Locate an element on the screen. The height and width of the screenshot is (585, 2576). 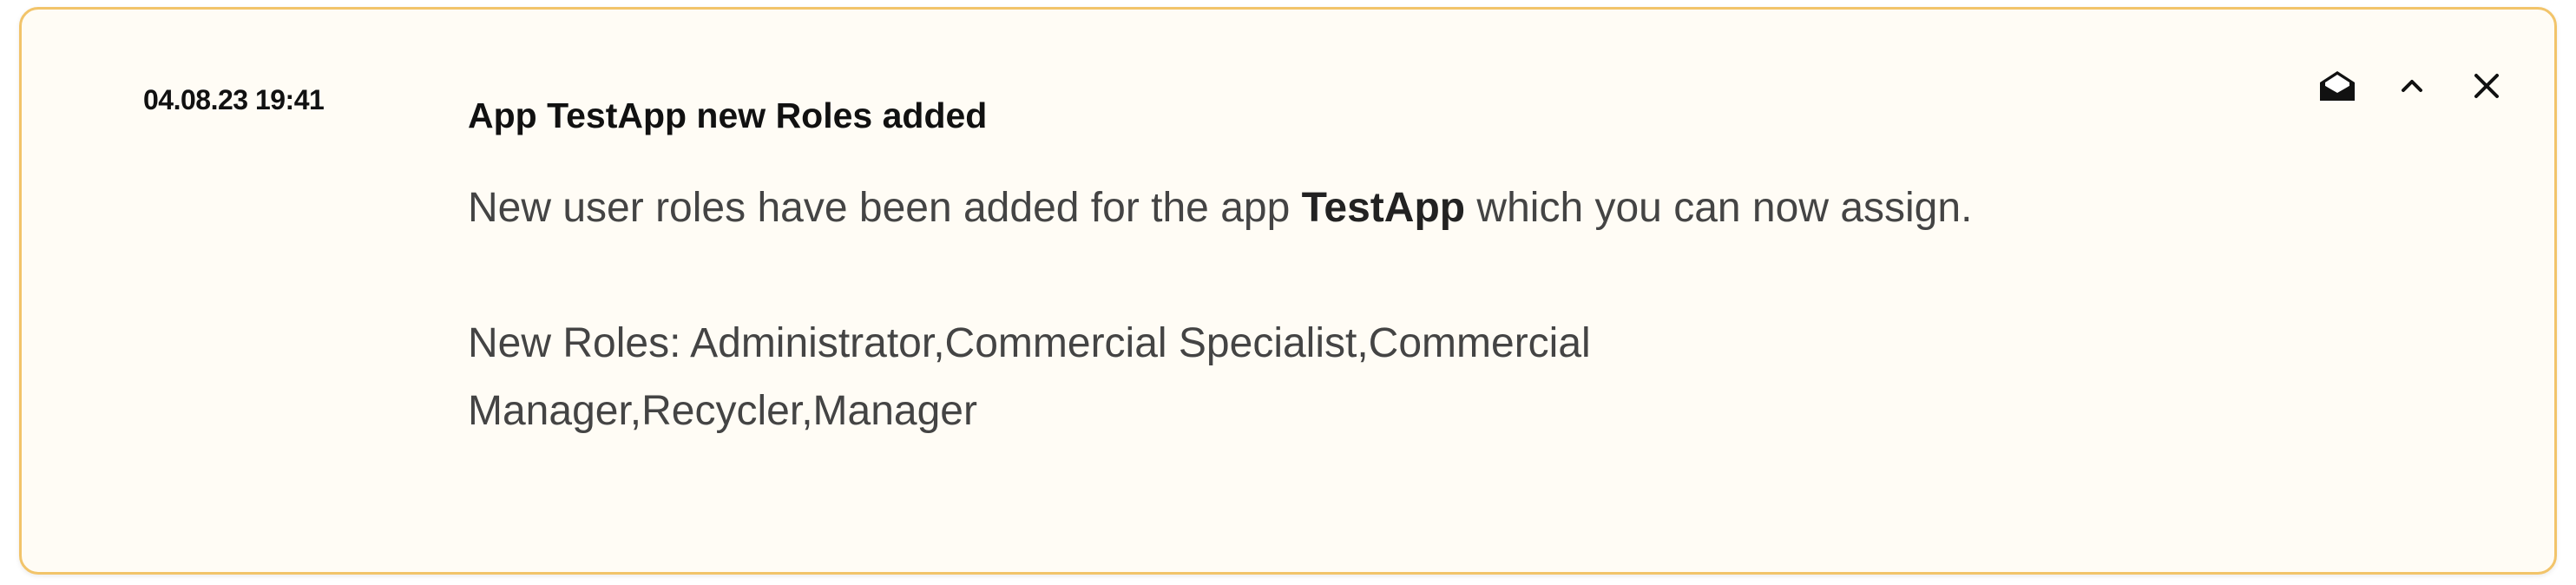
close-icon is located at coordinates (2486, 86).